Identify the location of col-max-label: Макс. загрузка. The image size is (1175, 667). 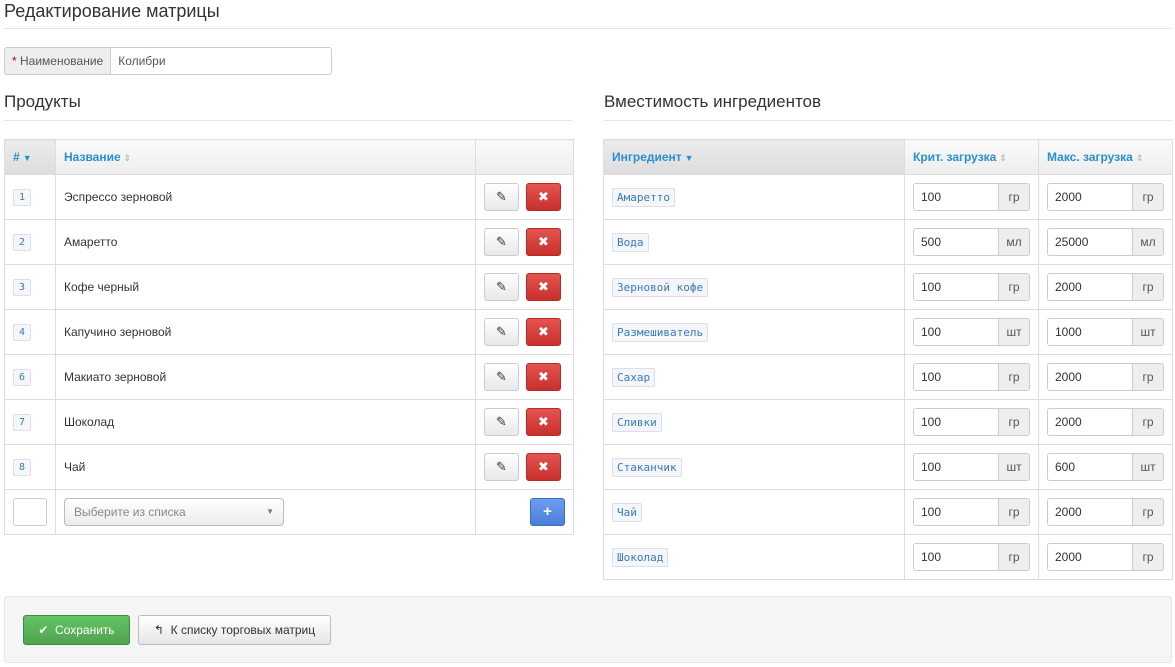
(1090, 157).